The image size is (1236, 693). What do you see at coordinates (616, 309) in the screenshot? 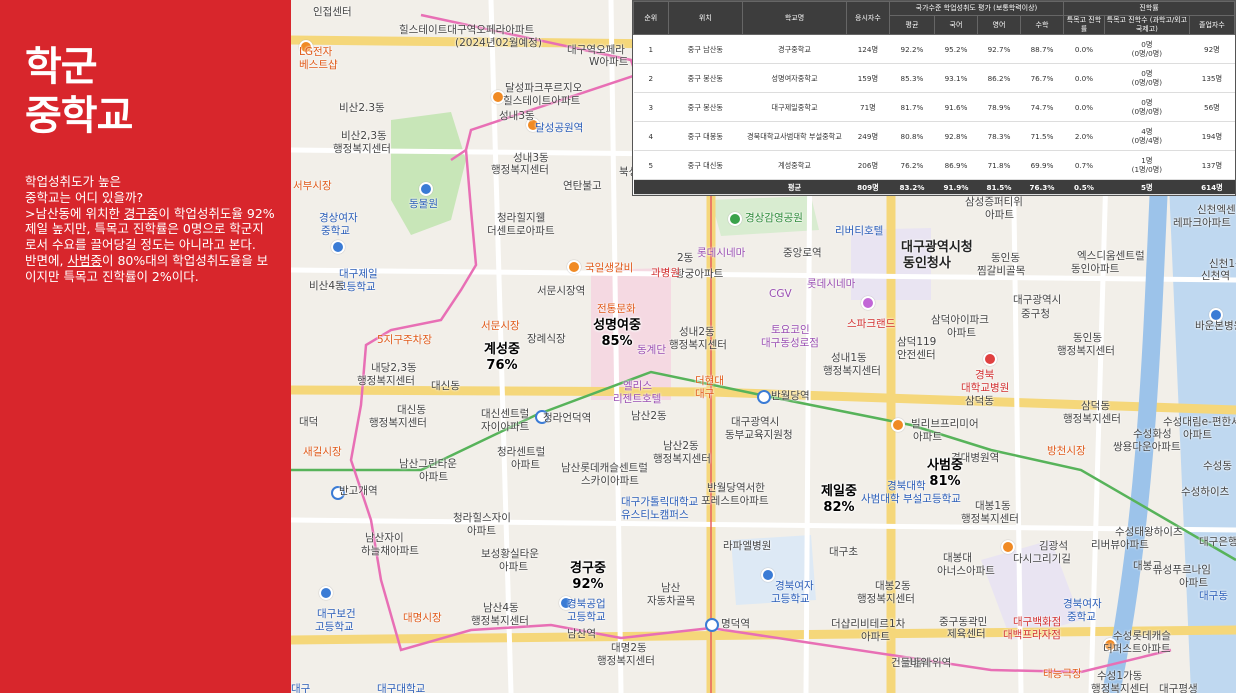
I see `map-label: 전통문화` at bounding box center [616, 309].